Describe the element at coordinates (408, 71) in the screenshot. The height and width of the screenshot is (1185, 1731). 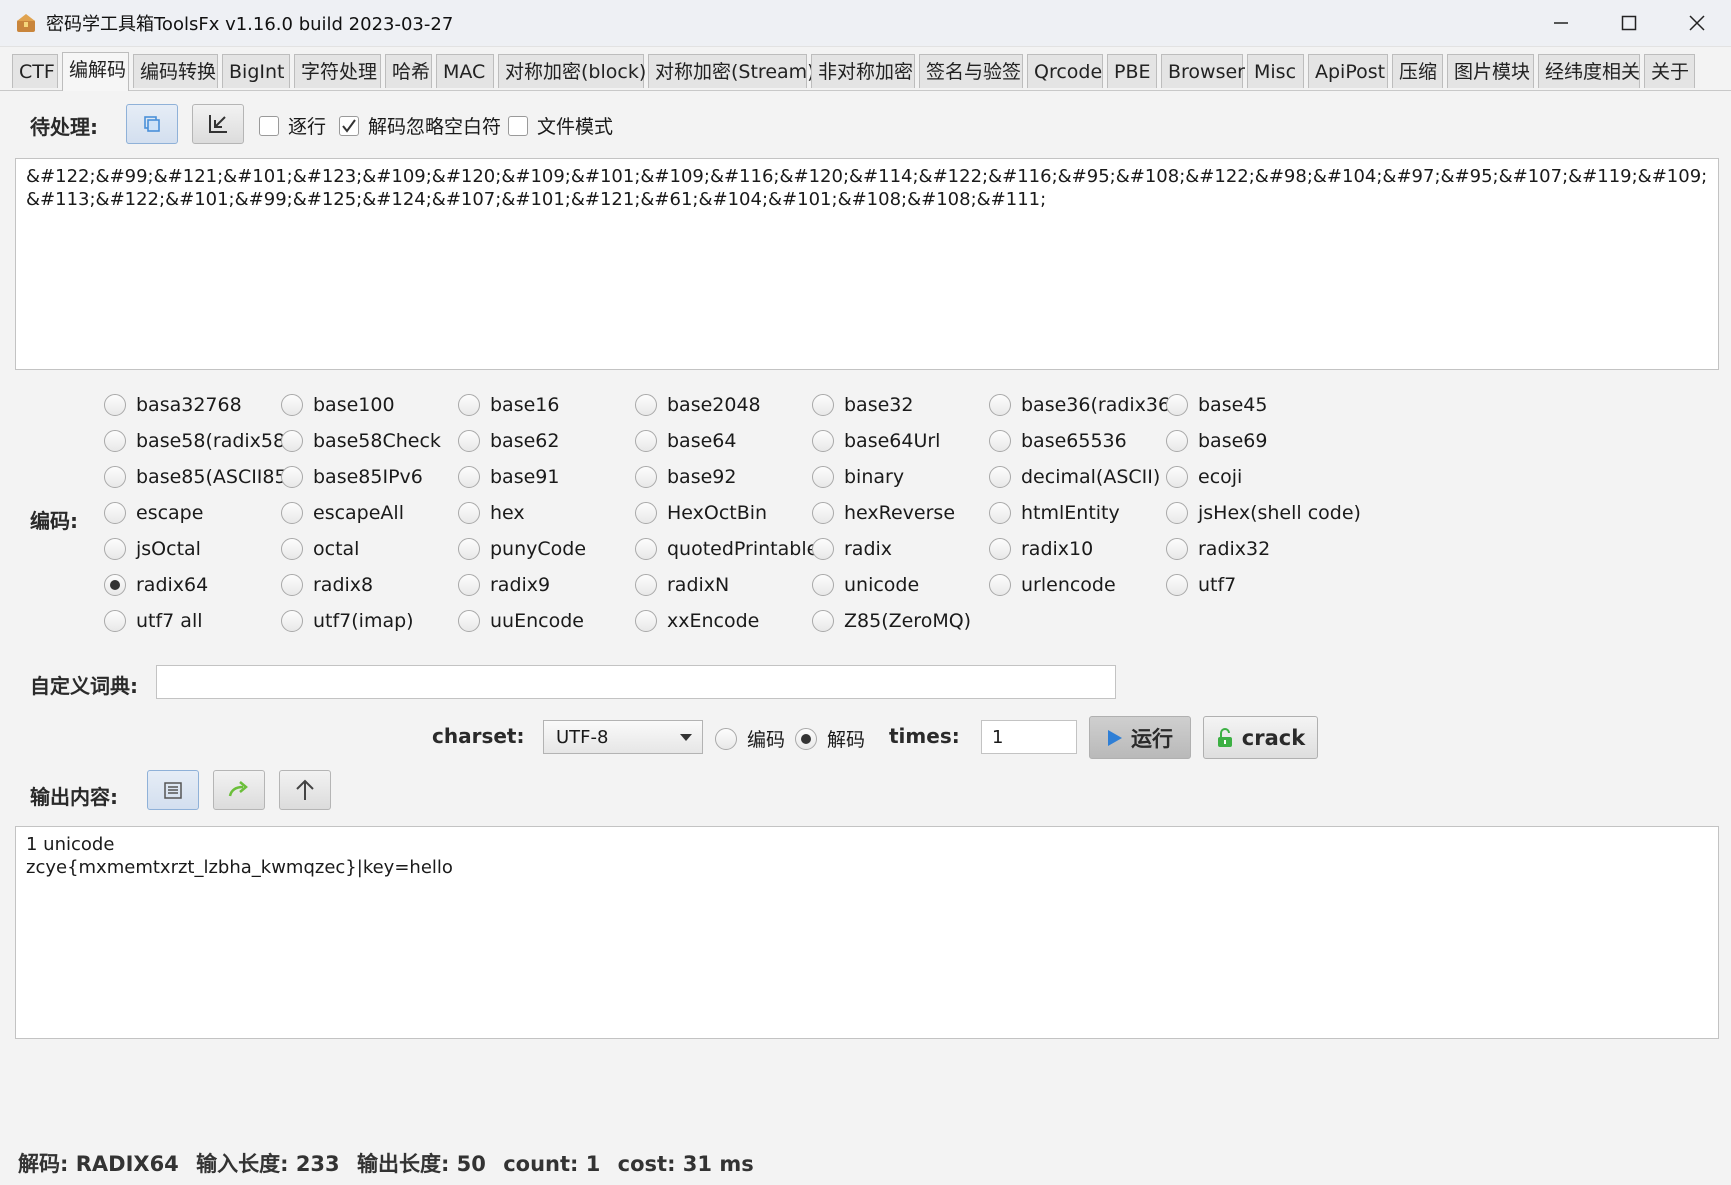
I see `tab-5: 哈希` at that location.